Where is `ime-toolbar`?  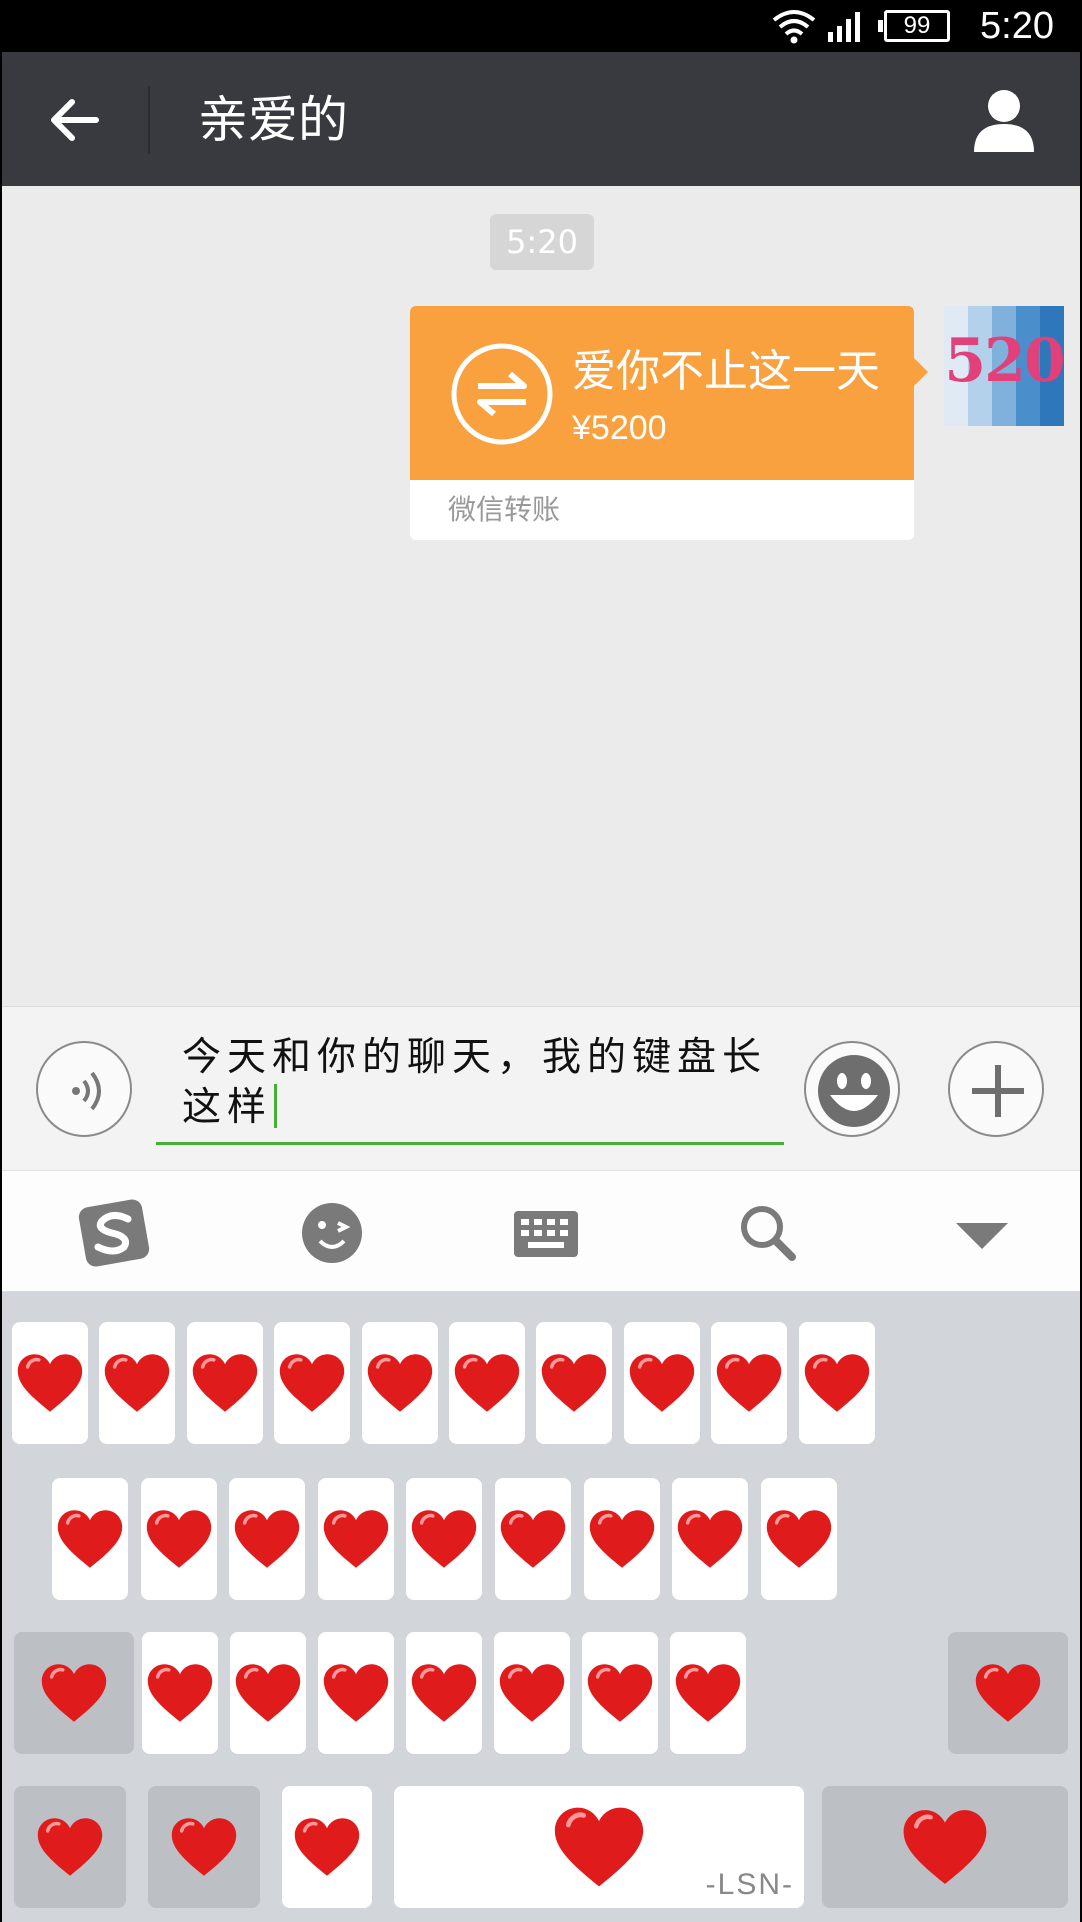
ime-toolbar is located at coordinates (541, 1231).